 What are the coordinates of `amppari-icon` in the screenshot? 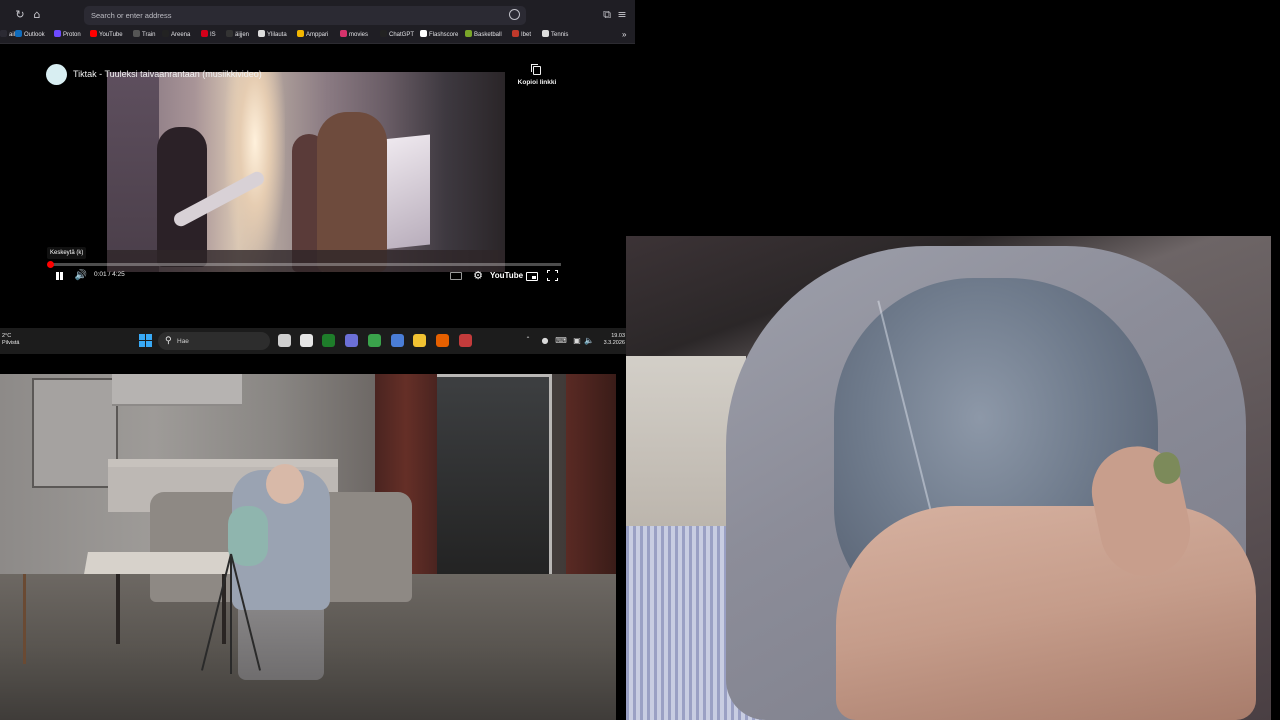 It's located at (300, 33).